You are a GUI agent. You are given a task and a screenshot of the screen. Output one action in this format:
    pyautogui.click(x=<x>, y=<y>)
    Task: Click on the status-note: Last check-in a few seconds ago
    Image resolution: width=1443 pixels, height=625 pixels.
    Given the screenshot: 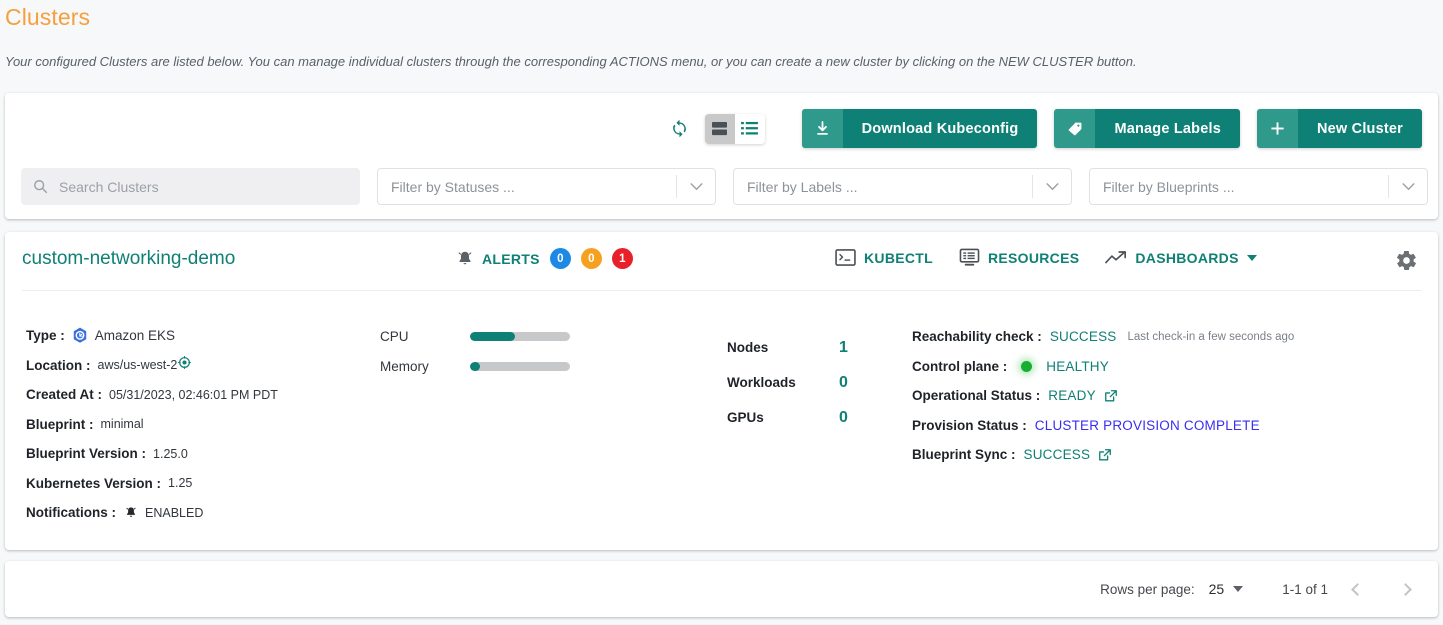 What is the action you would take?
    pyautogui.click(x=1211, y=336)
    